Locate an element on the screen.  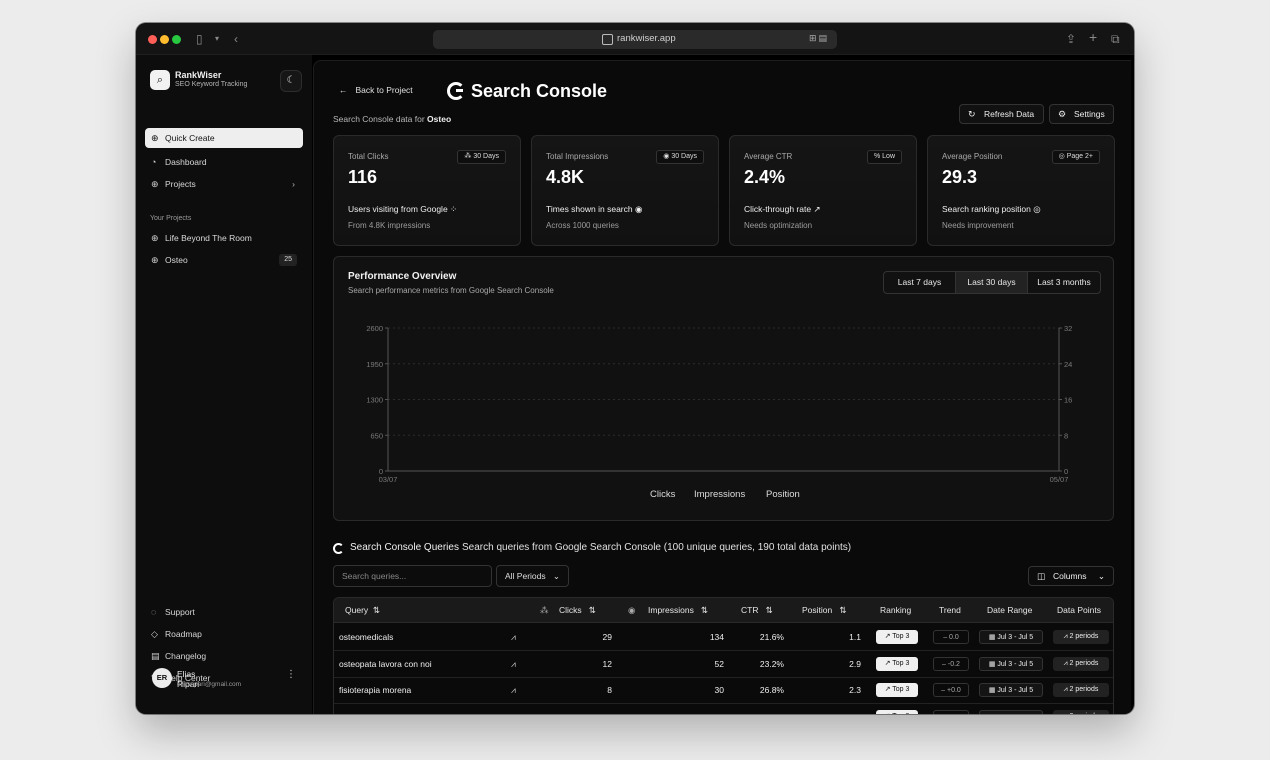
trend-text: +0.0 is located at coordinates (954, 690).